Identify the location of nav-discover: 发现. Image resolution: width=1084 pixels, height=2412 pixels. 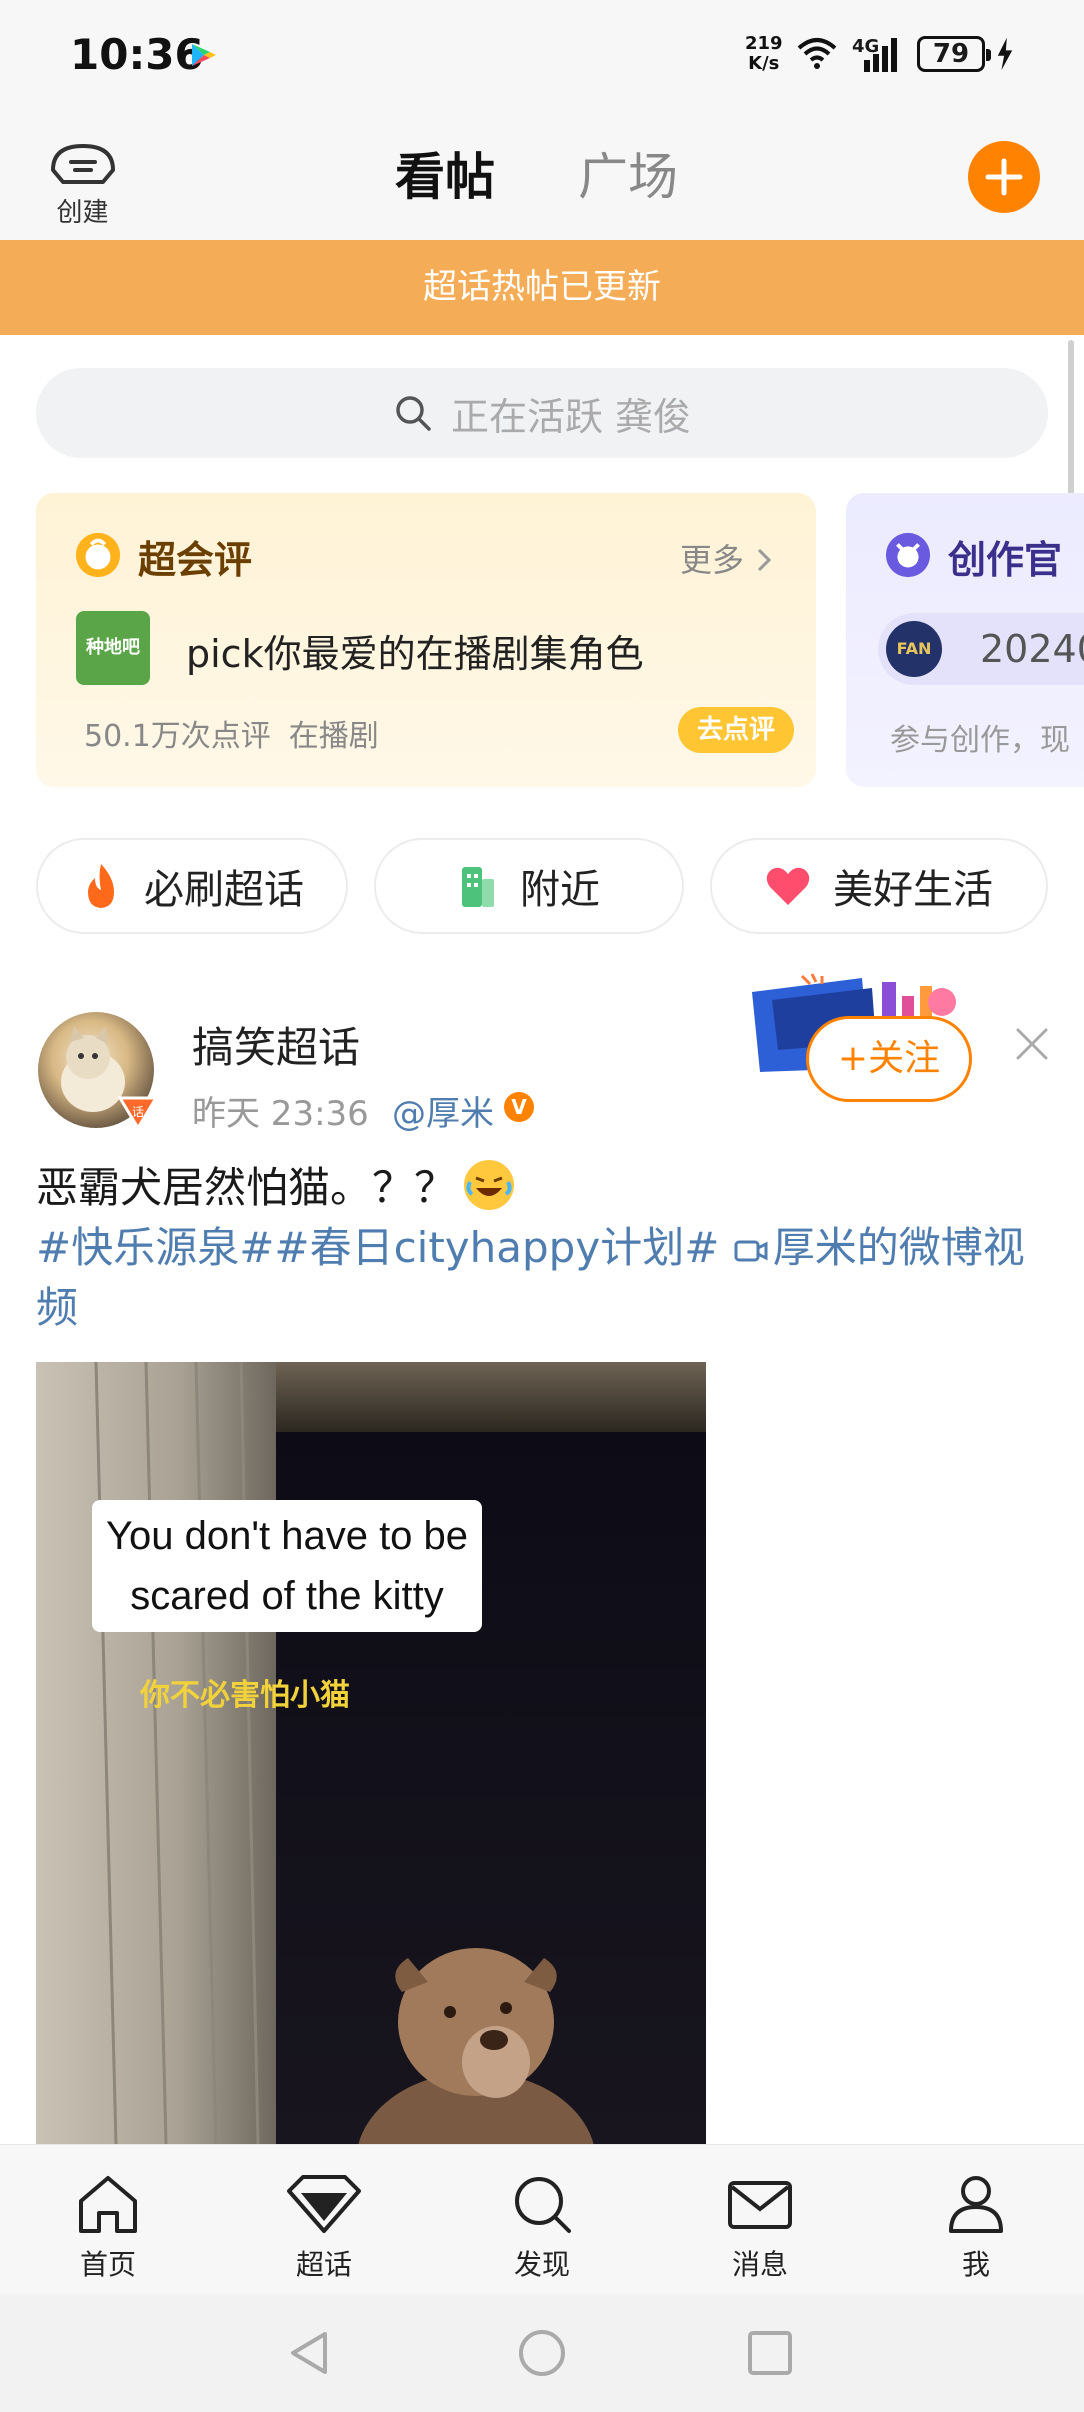
(542, 2228).